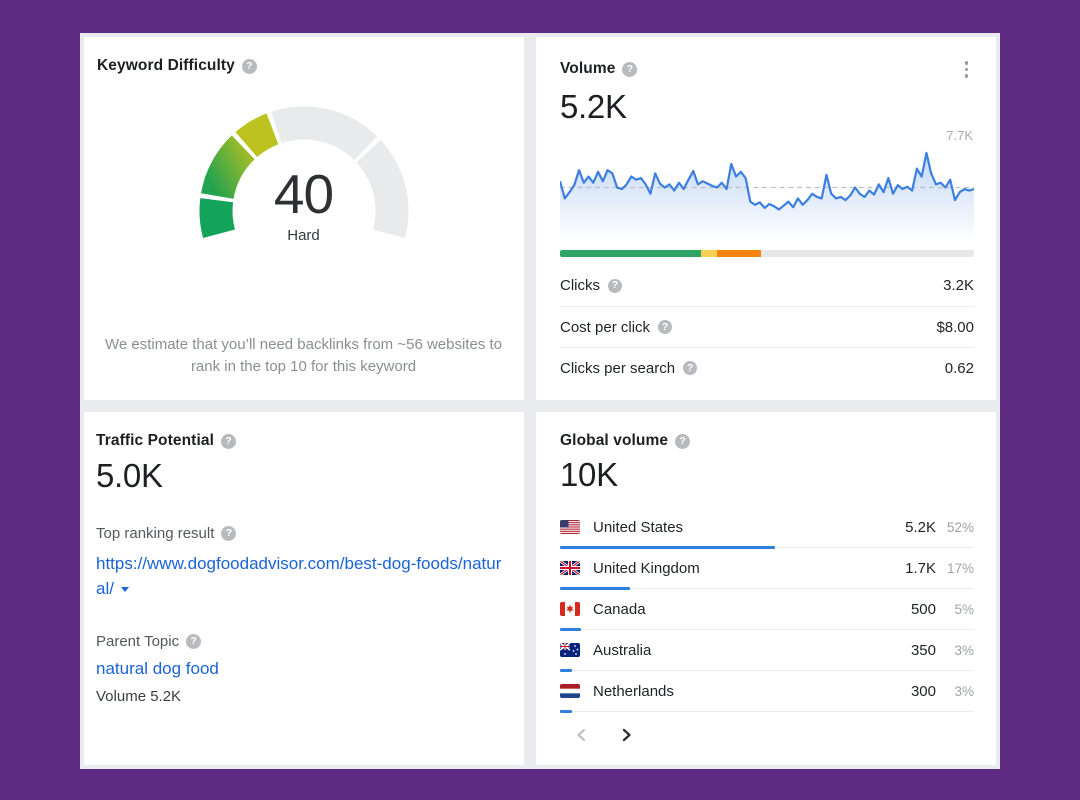  I want to click on next-page-button, so click(626, 735).